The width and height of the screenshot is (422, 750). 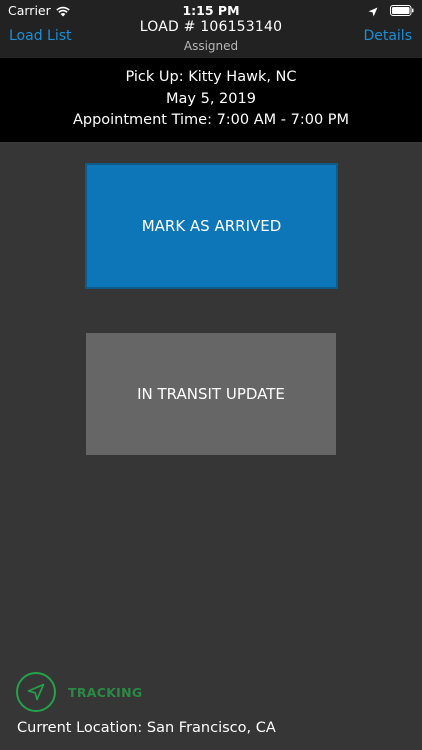 What do you see at coordinates (387, 36) in the screenshot?
I see `details-button: Details` at bounding box center [387, 36].